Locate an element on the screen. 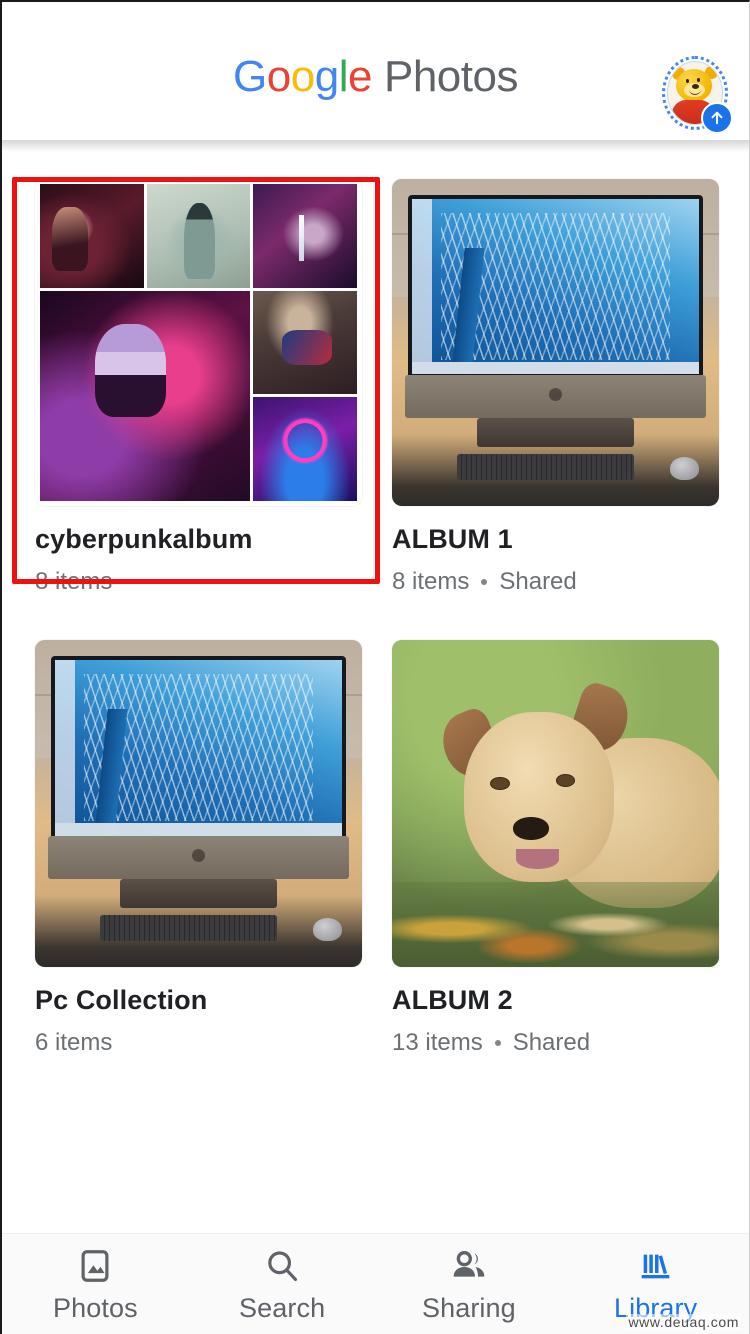 This screenshot has width=750, height=1334. logo-letter-o1: o is located at coordinates (278, 76).